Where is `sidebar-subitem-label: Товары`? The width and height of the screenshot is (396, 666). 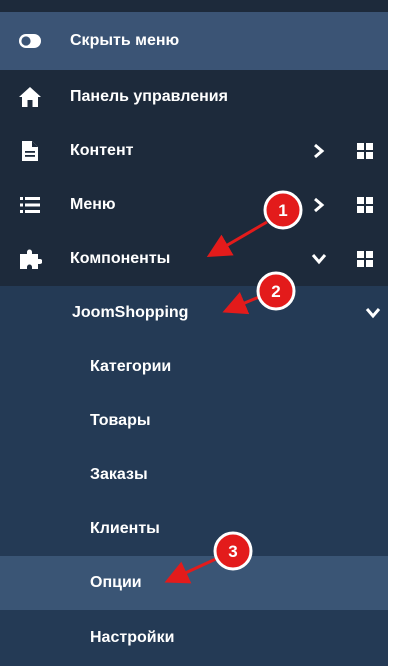
sidebar-subitem-label: Товары is located at coordinates (120, 420).